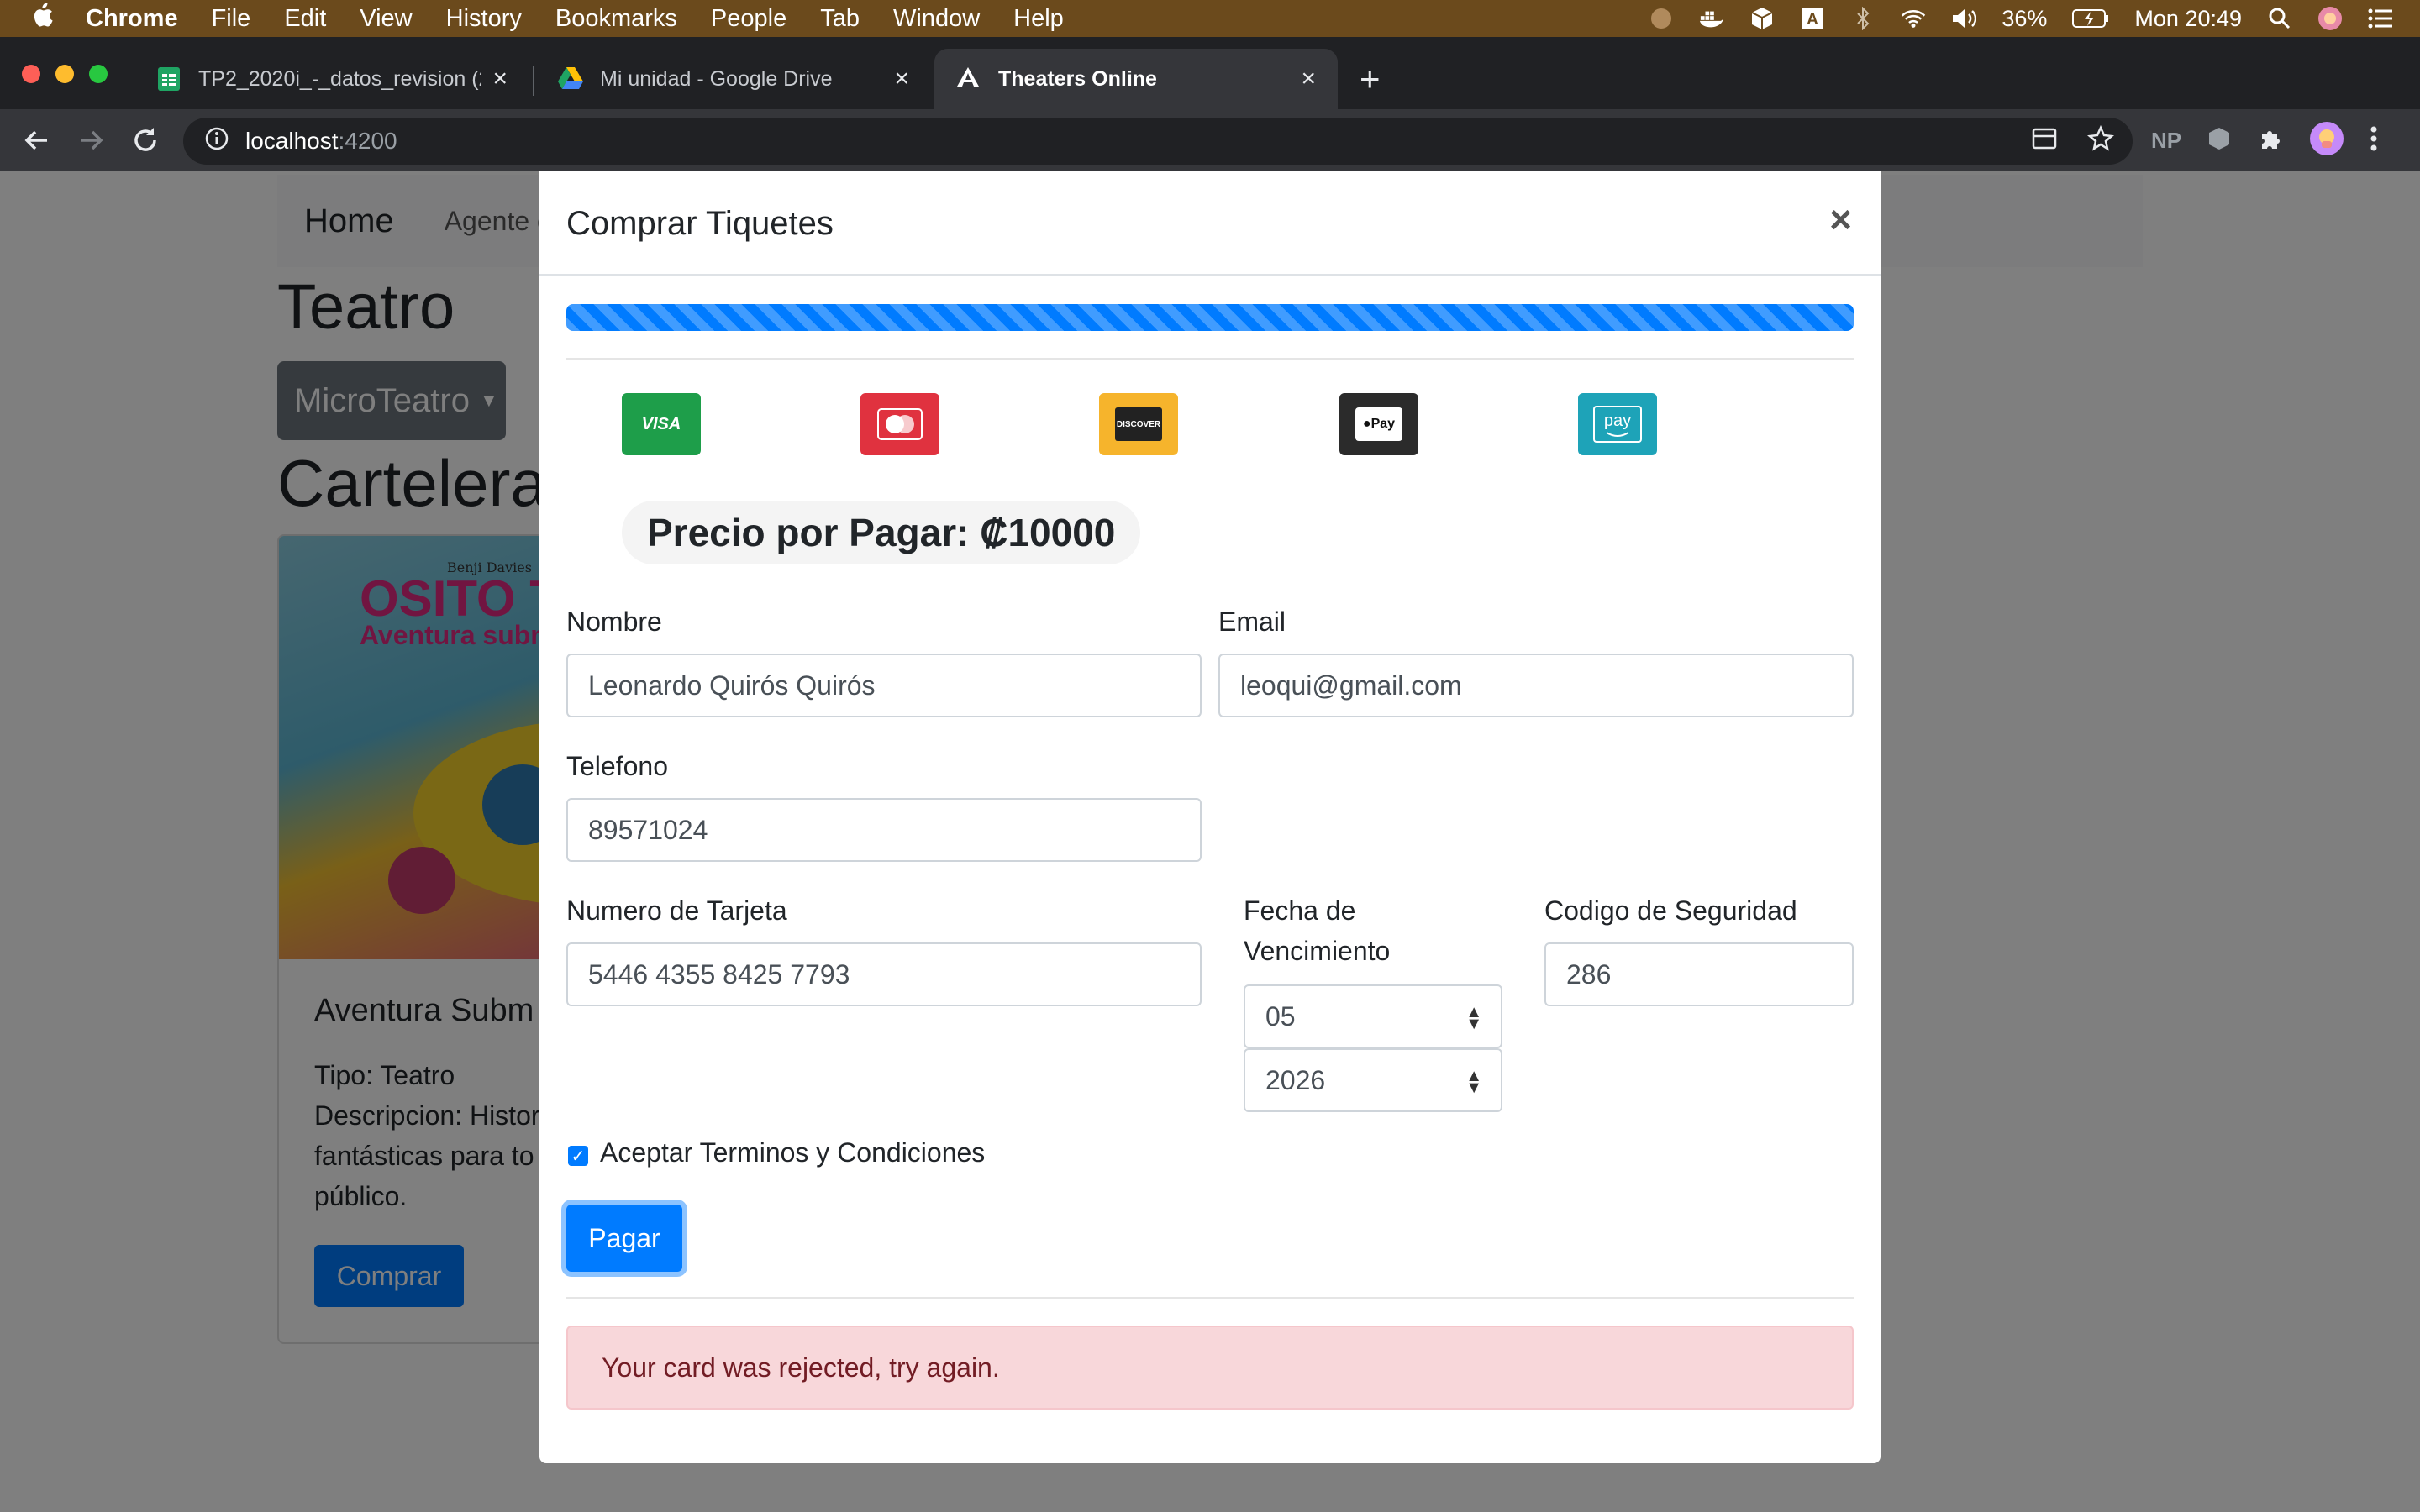 This screenshot has height=1512, width=2420. Describe the element at coordinates (132, 19) in the screenshot. I see `menu-app-name: Chrome` at that location.